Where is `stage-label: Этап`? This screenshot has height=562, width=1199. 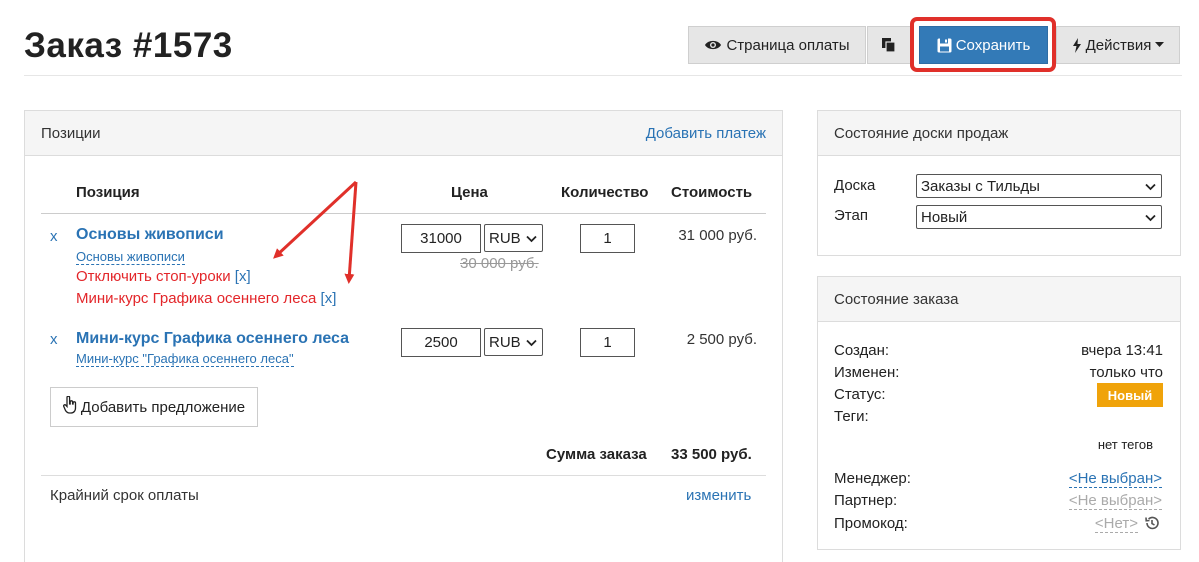
stage-label: Этап is located at coordinates (851, 215).